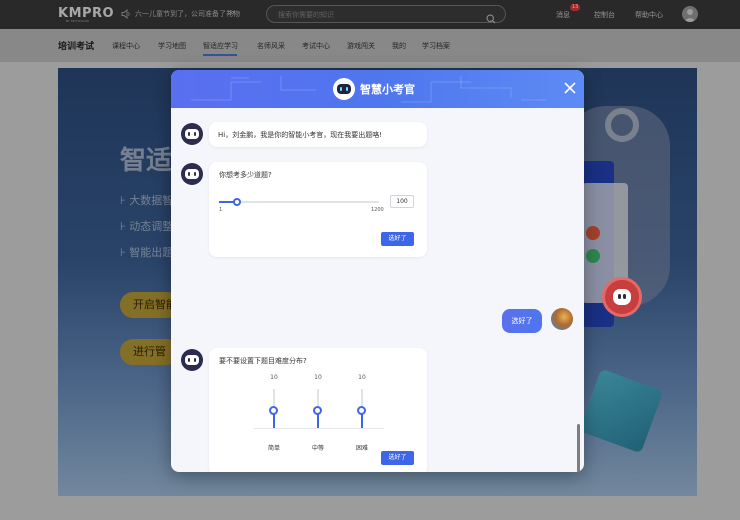 Image resolution: width=740 pixels, height=520 pixels. Describe the element at coordinates (245, 175) in the screenshot. I see `question-count-prompt: 你想考多少道题?` at that location.